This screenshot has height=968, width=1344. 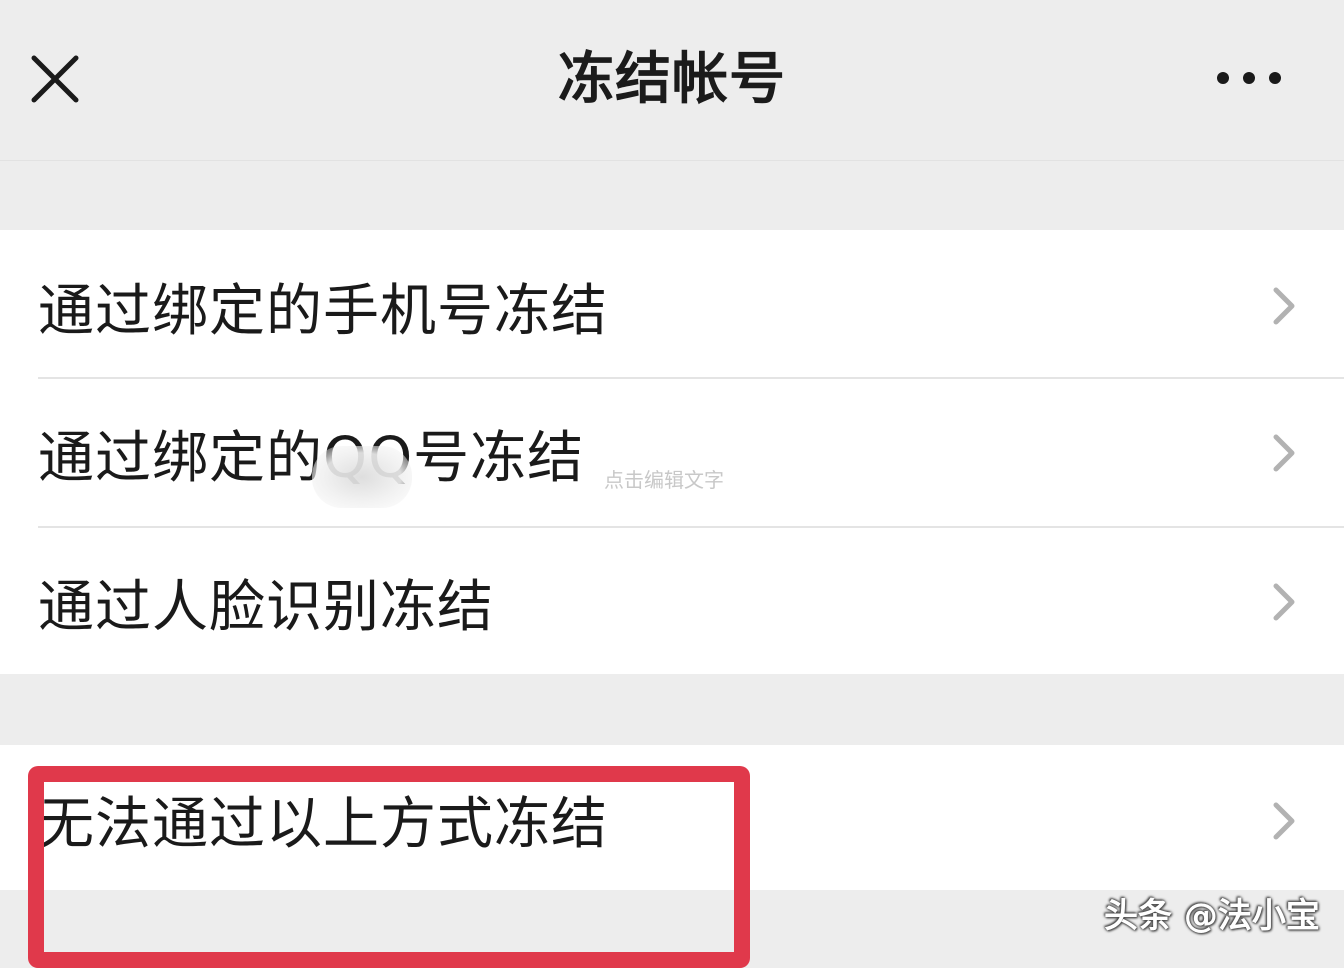 I want to click on fallback-group: 无法通过以上方式冻结, so click(x=672, y=817).